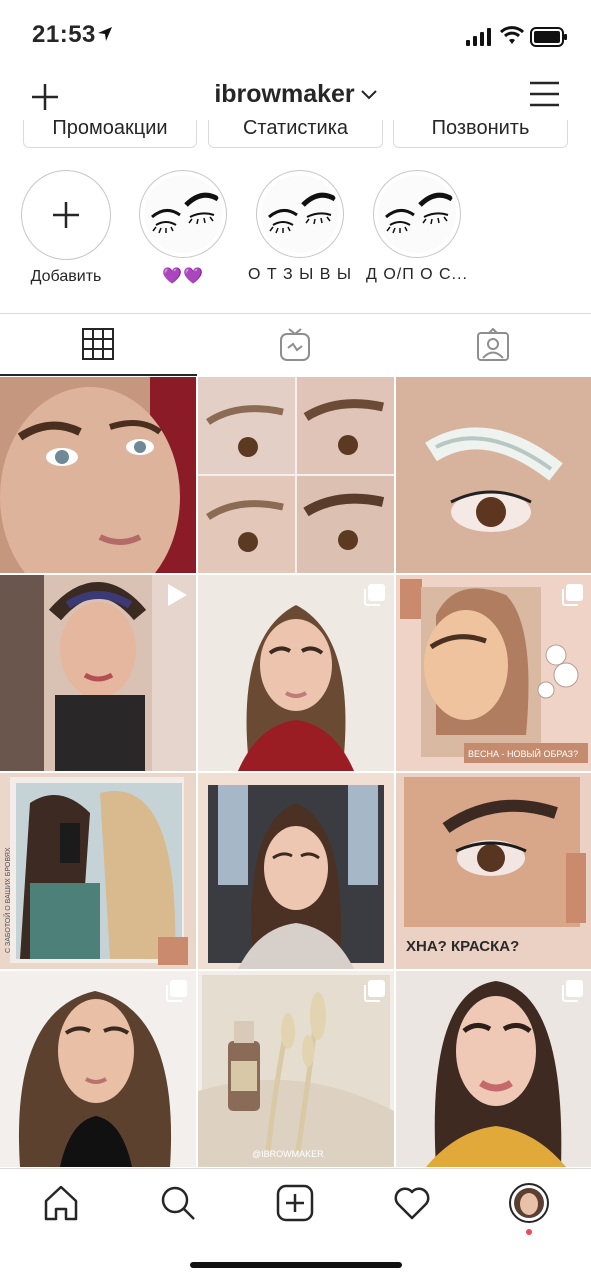 The height and width of the screenshot is (1281, 591). What do you see at coordinates (544, 94) in the screenshot?
I see `menu-icon` at bounding box center [544, 94].